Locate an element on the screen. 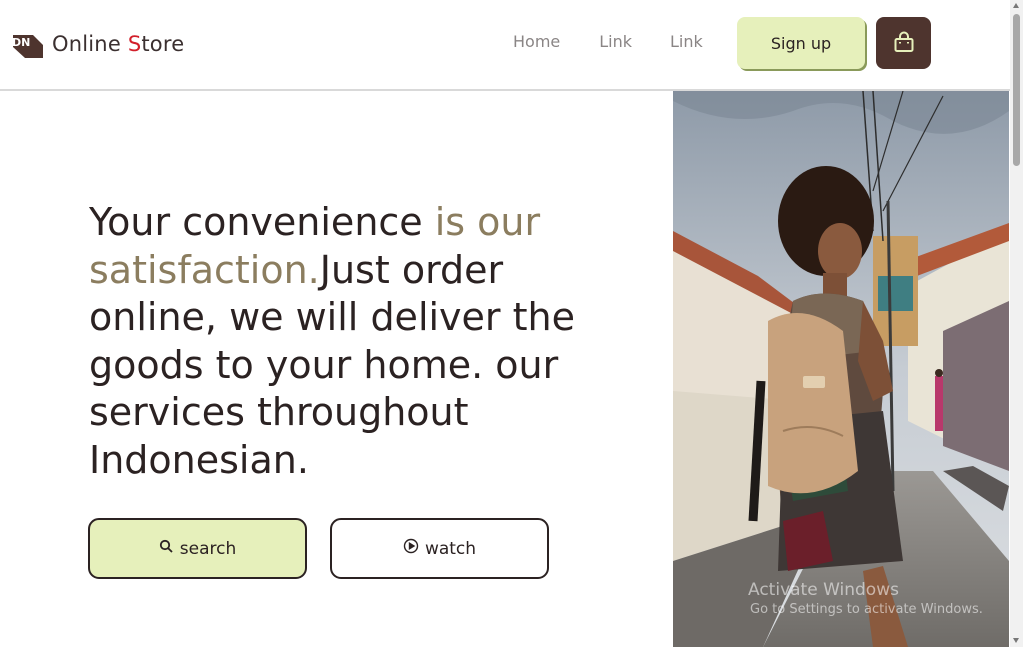  brand: DN Online Store is located at coordinates (97, 44).